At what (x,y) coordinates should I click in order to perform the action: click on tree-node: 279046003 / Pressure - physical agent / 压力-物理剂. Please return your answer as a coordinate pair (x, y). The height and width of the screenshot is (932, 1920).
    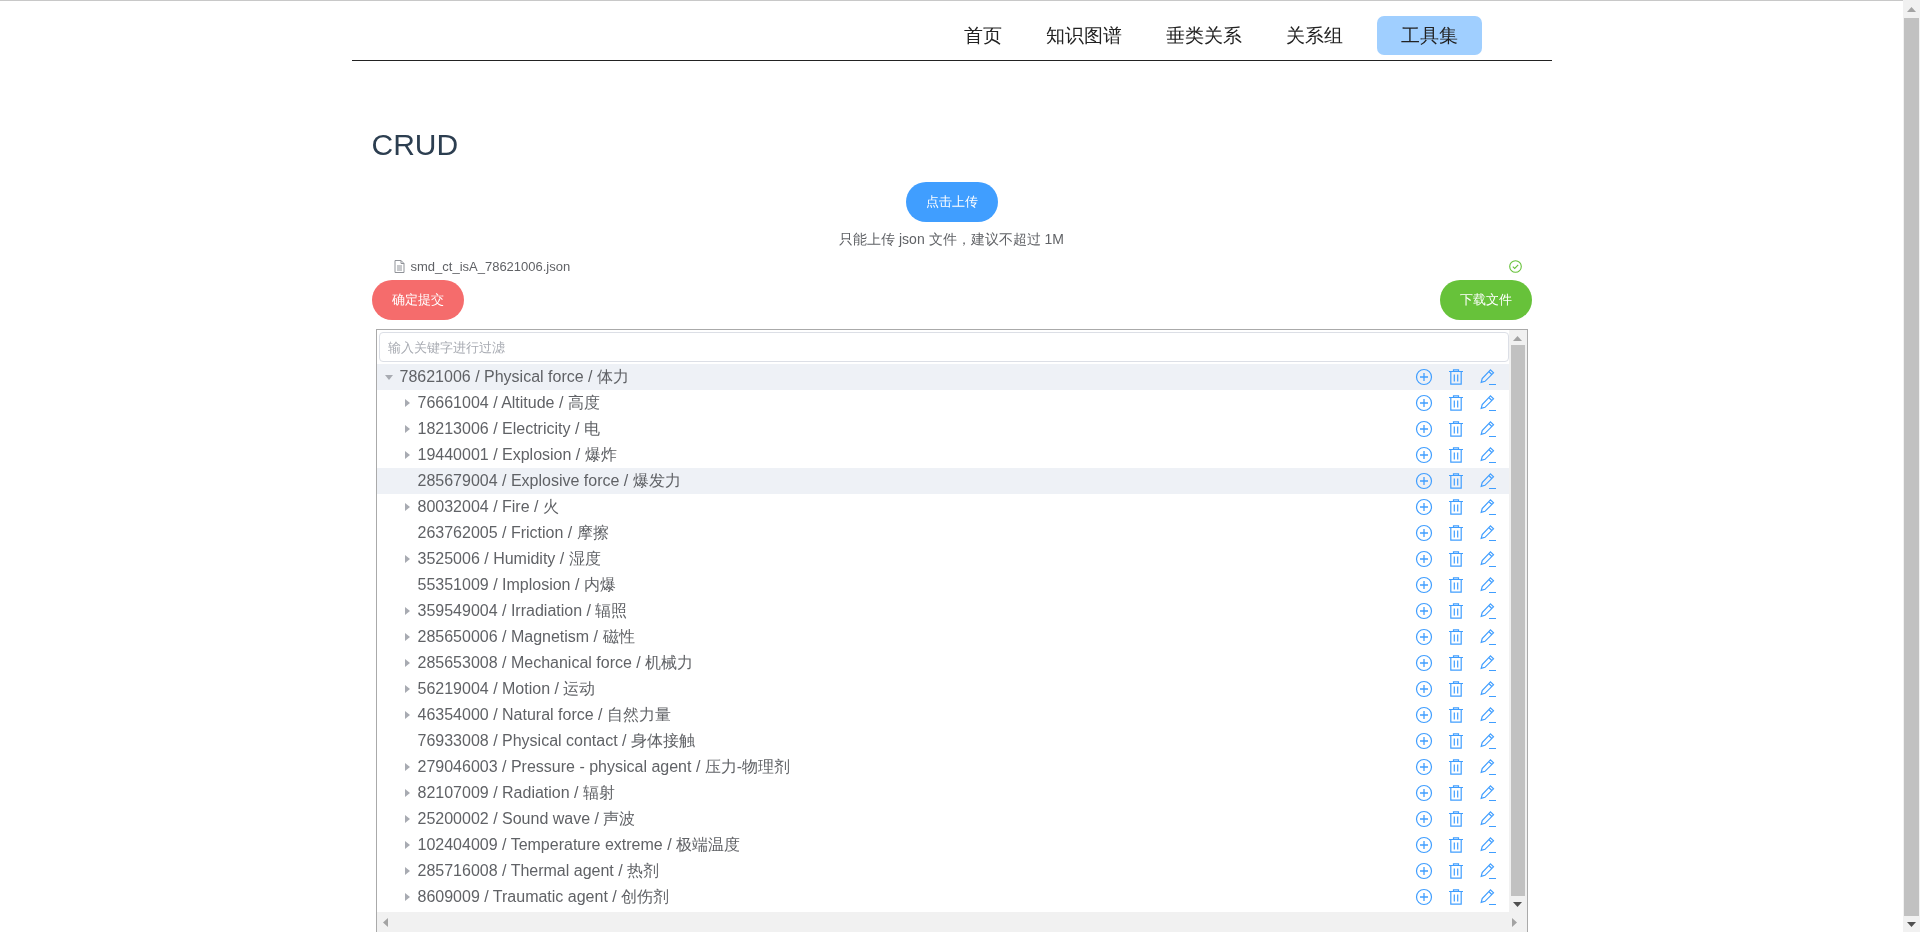
    Looking at the image, I should click on (942, 767).